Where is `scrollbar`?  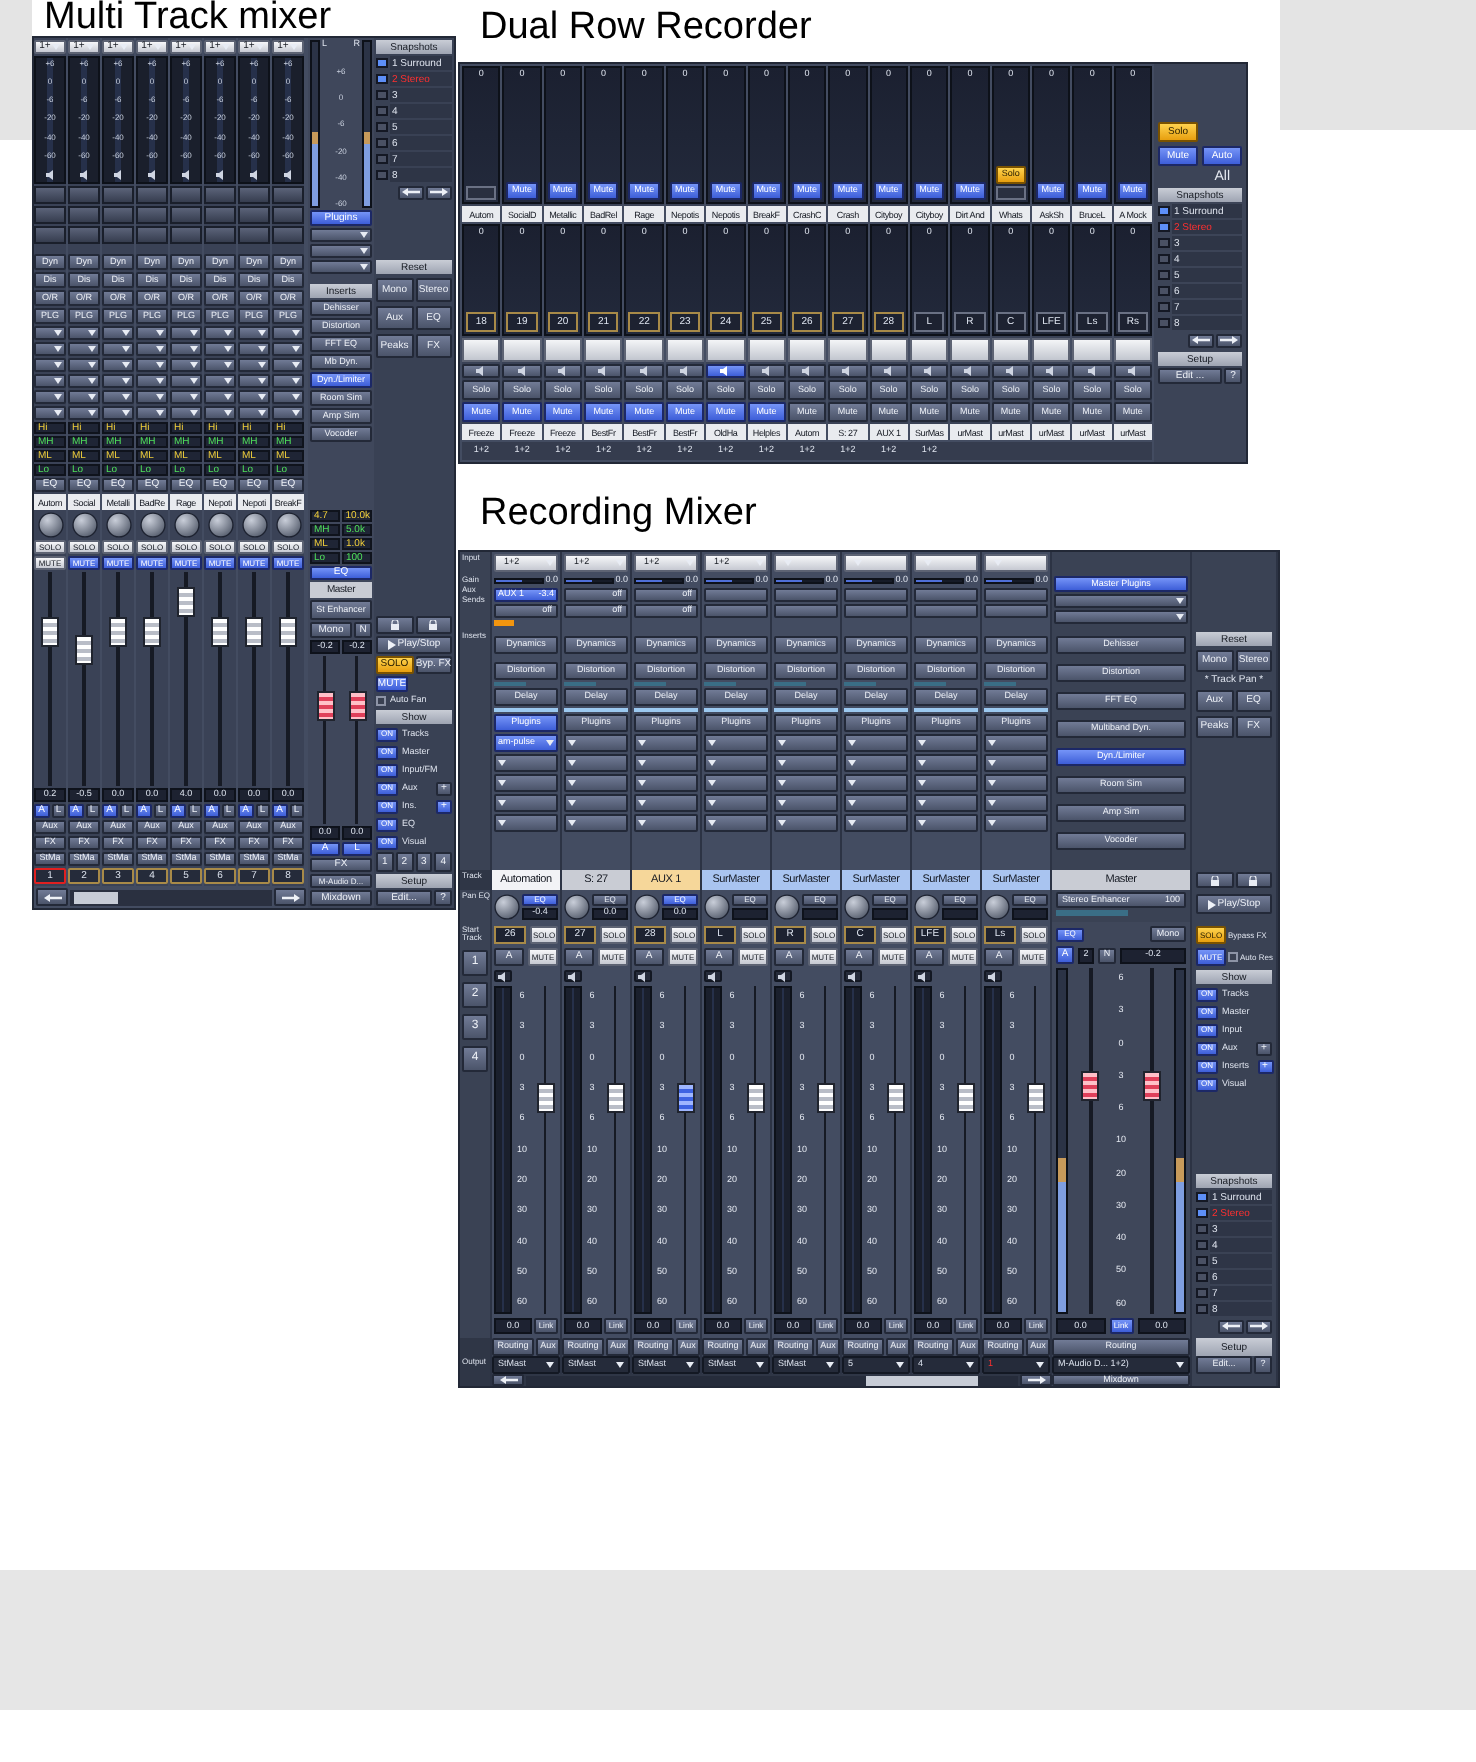
scrollbar is located at coordinates (772, 1380).